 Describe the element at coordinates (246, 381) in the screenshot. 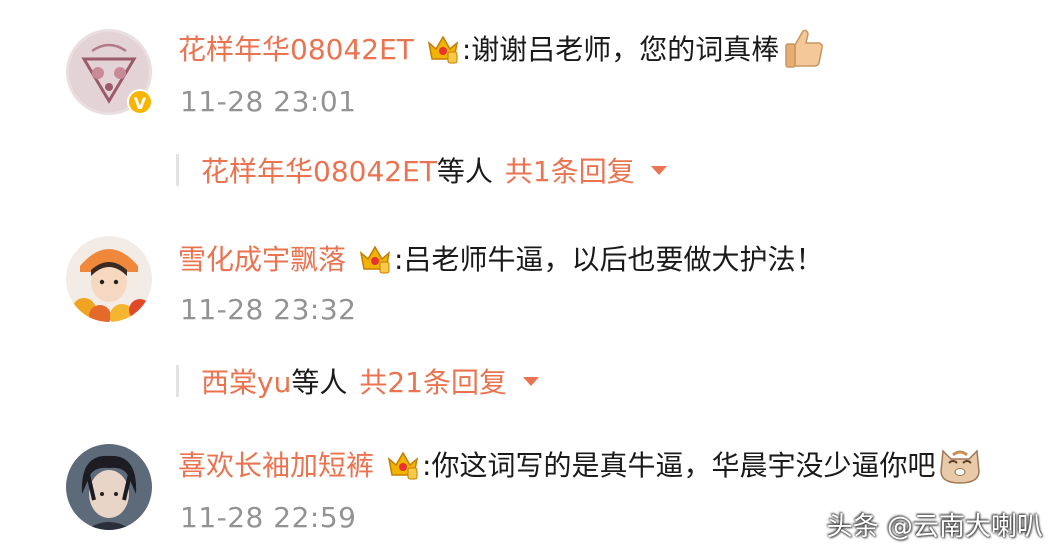

I see `reply-username: 西棠yu` at that location.